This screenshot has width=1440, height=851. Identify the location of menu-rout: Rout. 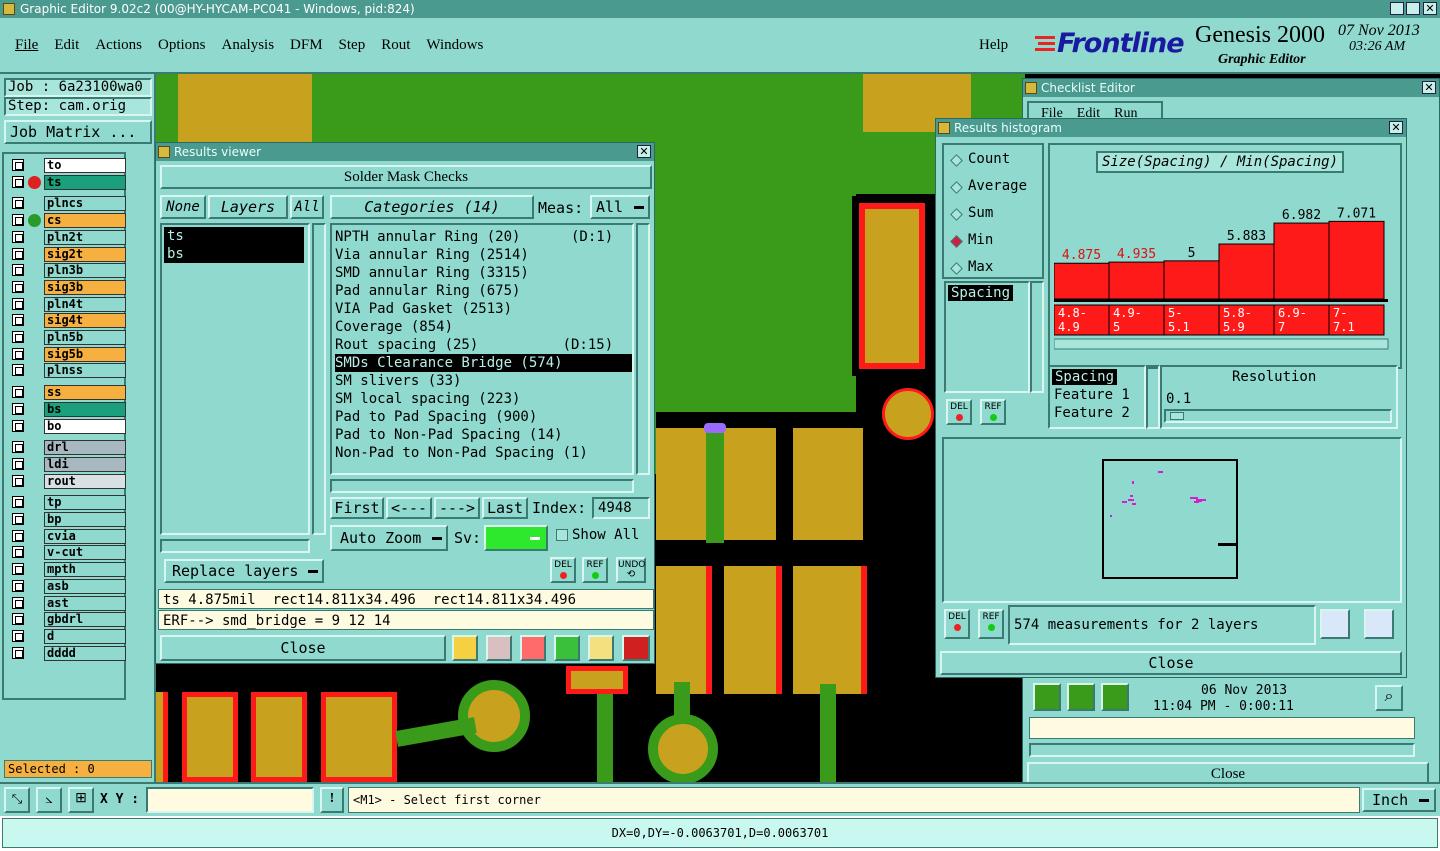
(395, 47).